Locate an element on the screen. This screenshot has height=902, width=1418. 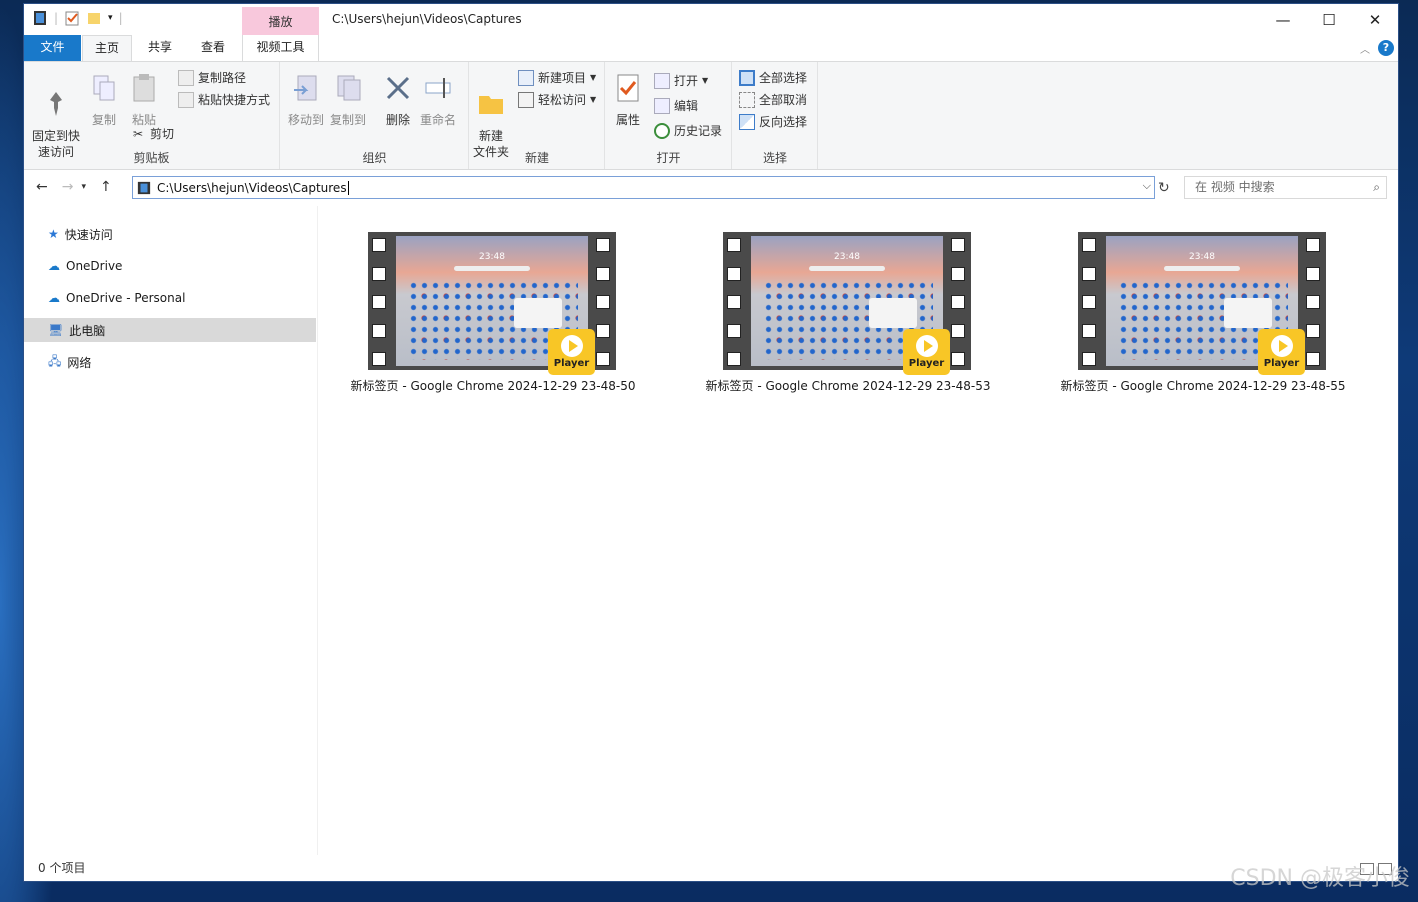
rename-button: 重命名 is located at coordinates (438, 100).